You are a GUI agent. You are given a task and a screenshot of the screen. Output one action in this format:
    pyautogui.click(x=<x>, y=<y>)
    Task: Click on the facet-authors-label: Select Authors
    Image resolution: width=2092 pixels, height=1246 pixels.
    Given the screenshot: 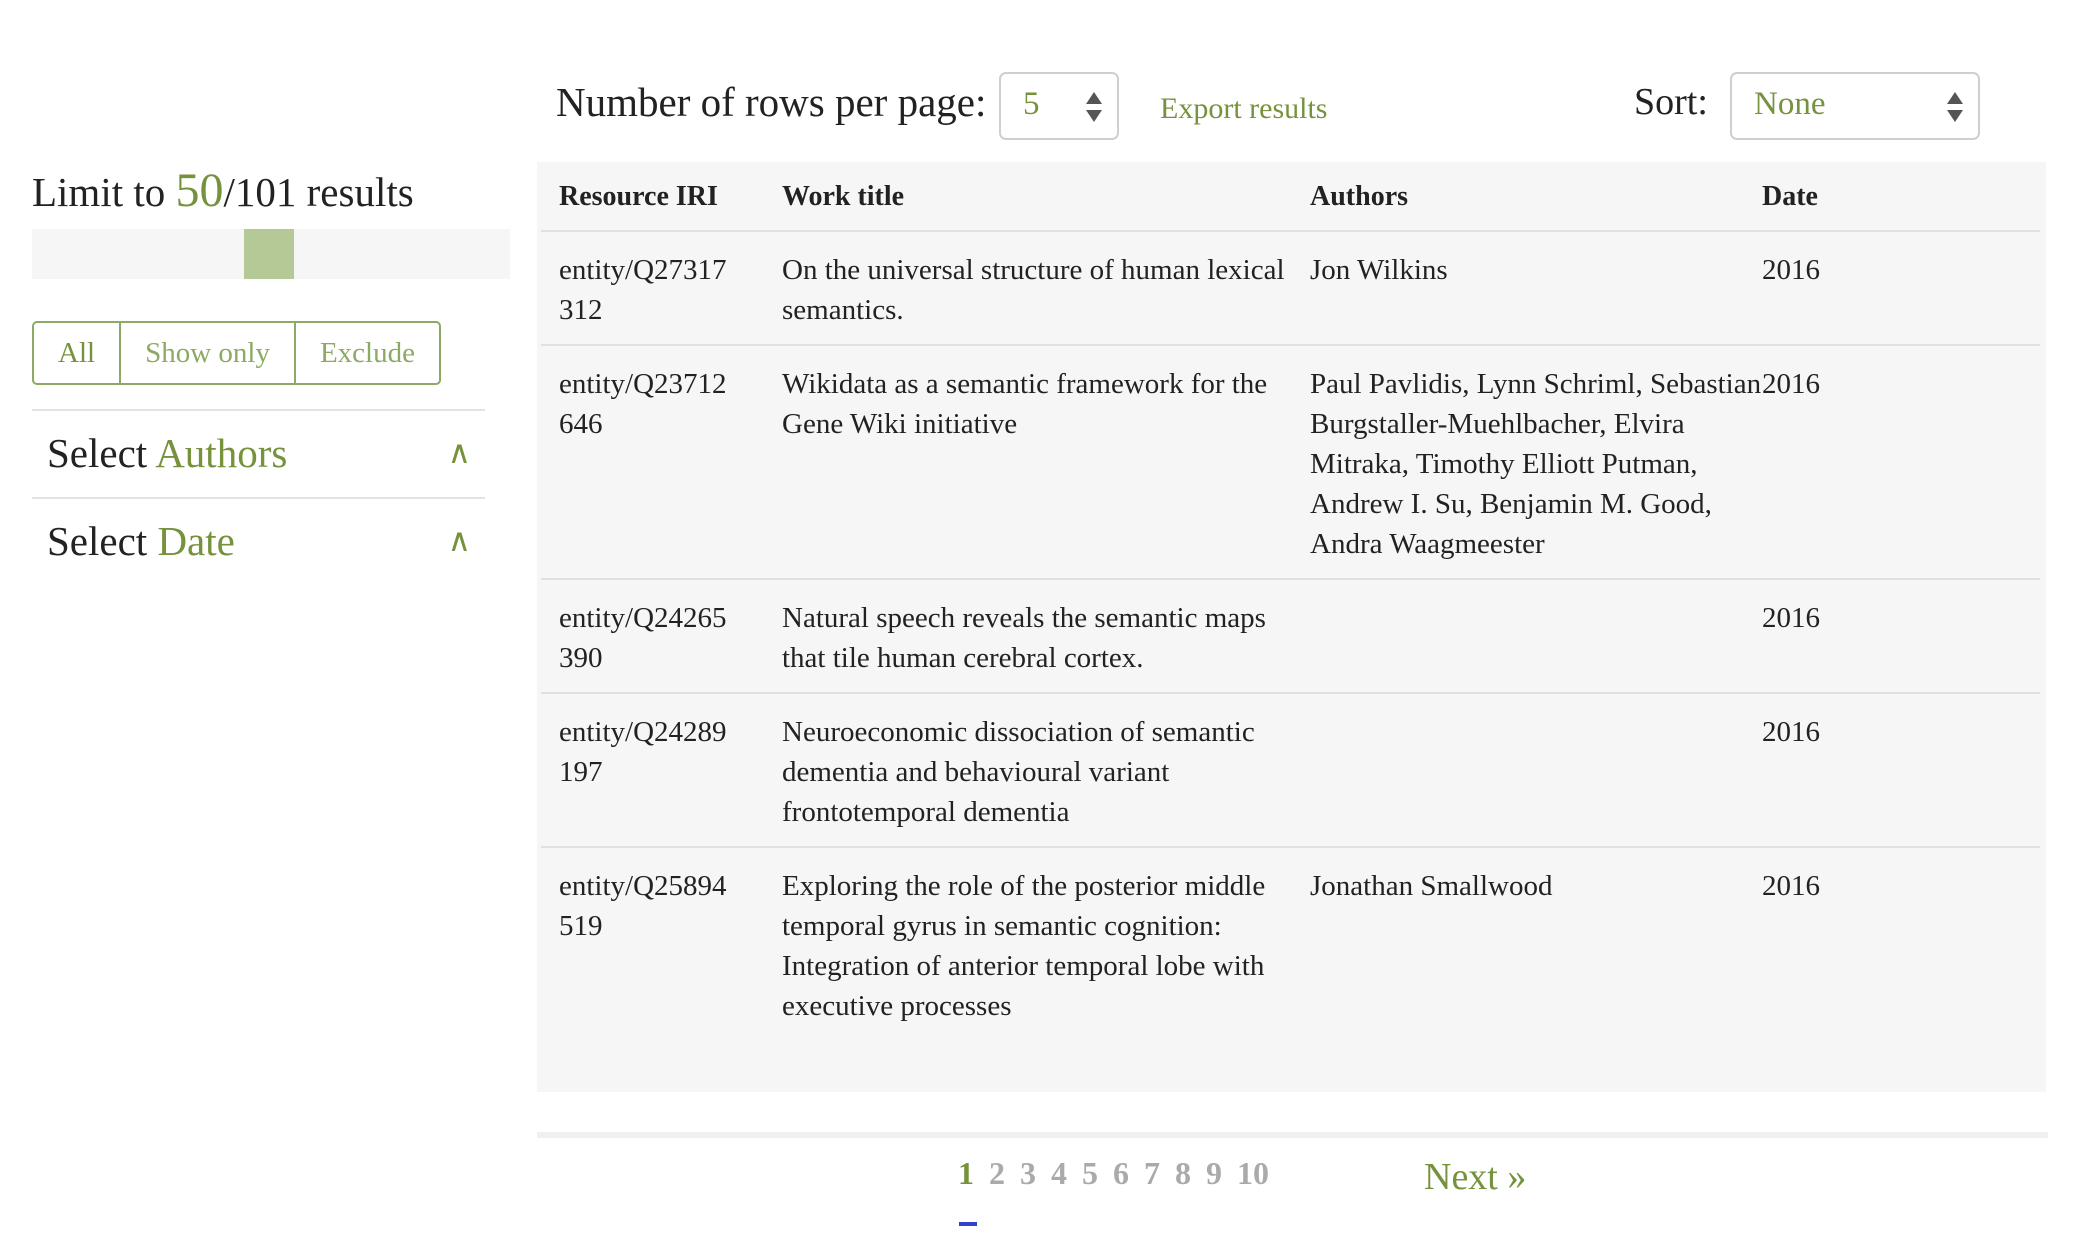 What is the action you would take?
    pyautogui.click(x=167, y=453)
    